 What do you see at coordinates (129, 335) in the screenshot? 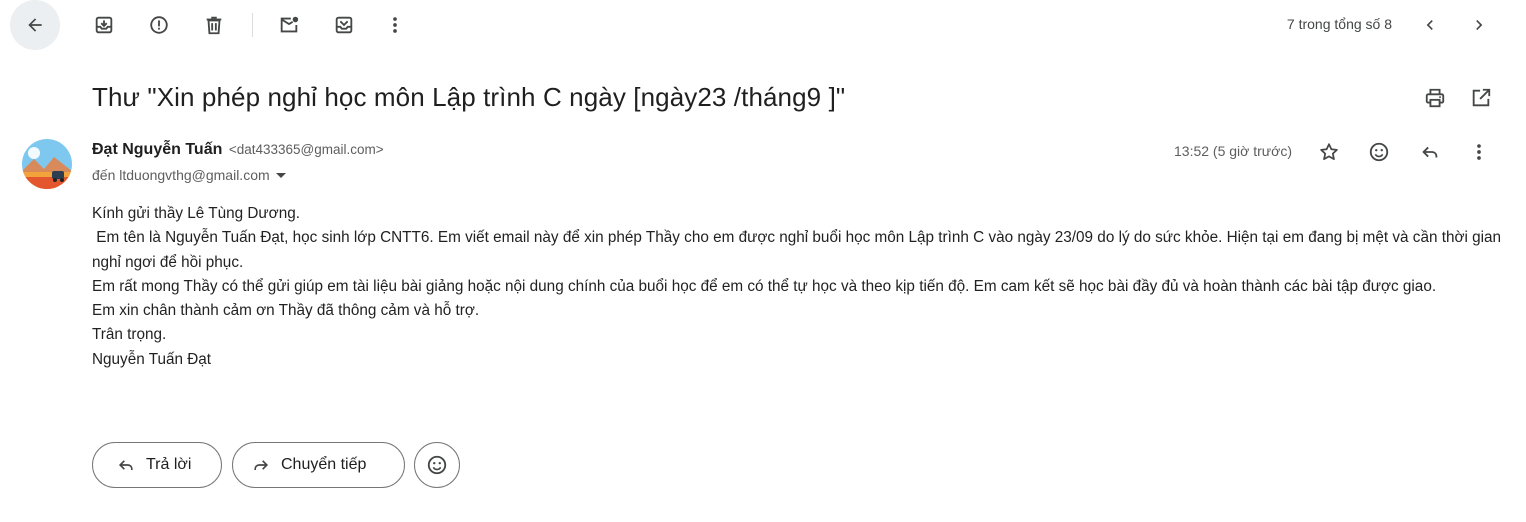
I see `body-paragraph: Trân trọng.` at bounding box center [129, 335].